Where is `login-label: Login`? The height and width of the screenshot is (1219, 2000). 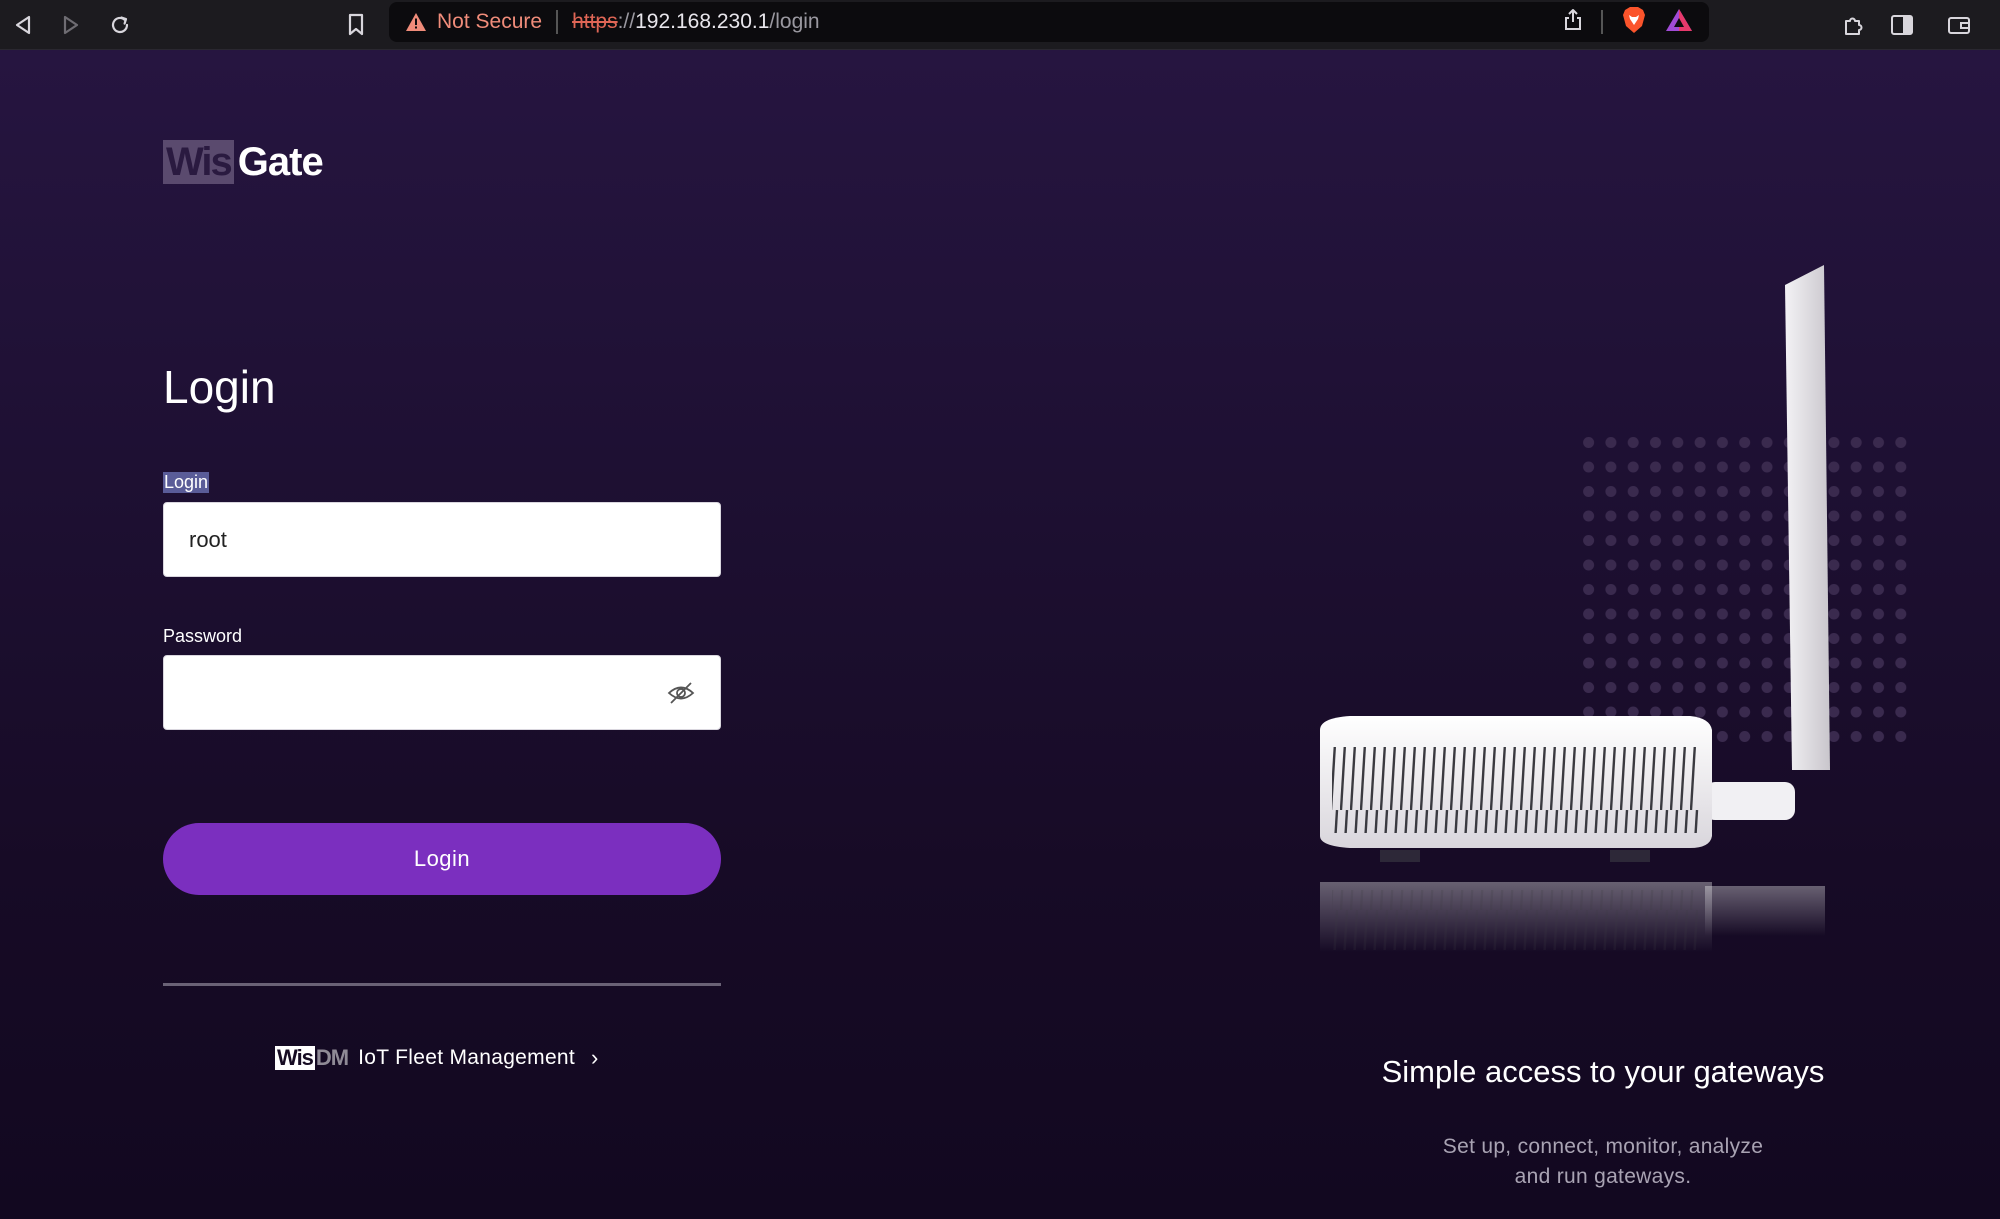 login-label: Login is located at coordinates (186, 482).